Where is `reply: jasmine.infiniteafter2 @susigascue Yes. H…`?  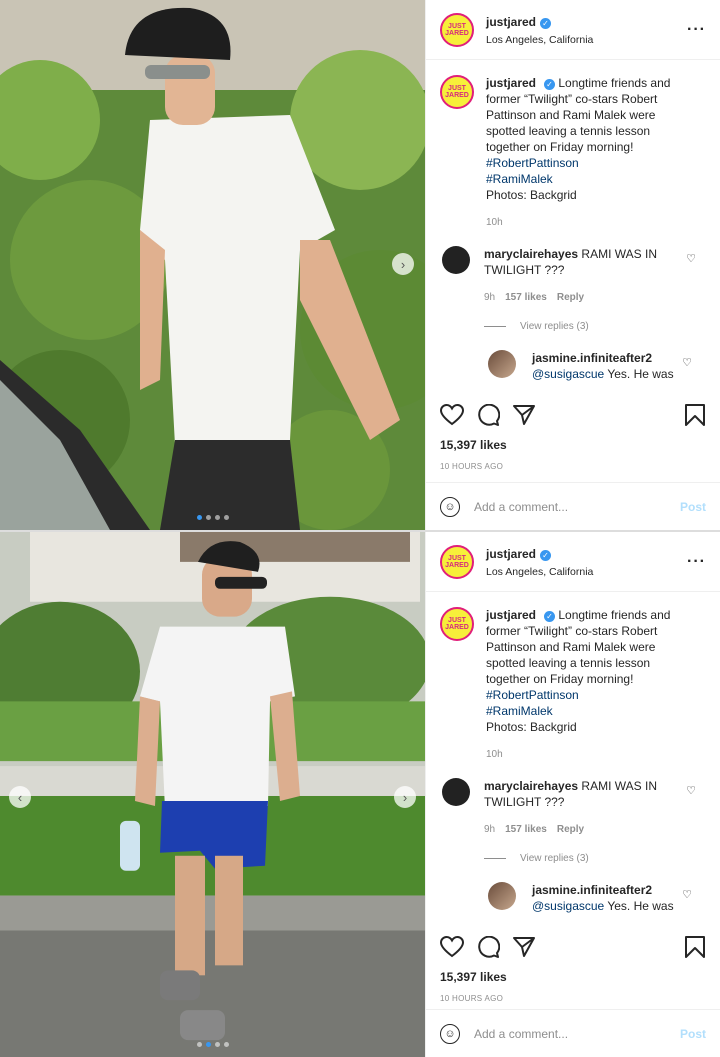 reply: jasmine.infiniteafter2 @susigascue Yes. H… is located at coordinates (597, 898).